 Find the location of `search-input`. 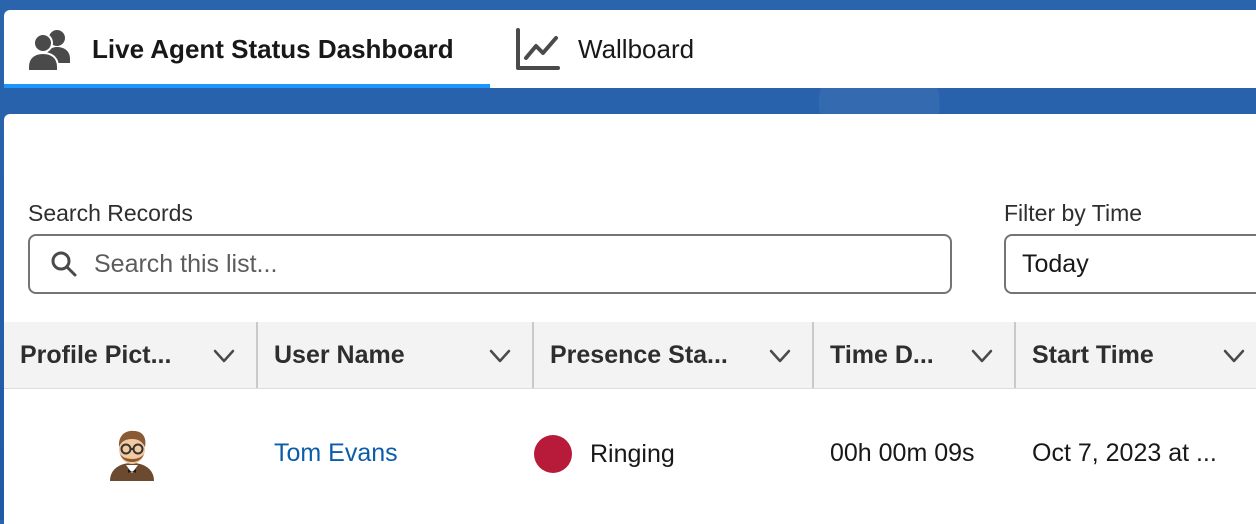

search-input is located at coordinates (494, 264).